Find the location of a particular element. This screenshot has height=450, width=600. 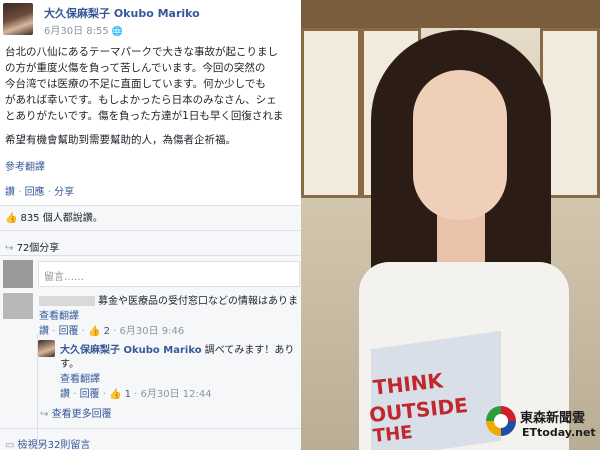

post-actions: 讚 · 回應 · 分享 is located at coordinates (39, 190).